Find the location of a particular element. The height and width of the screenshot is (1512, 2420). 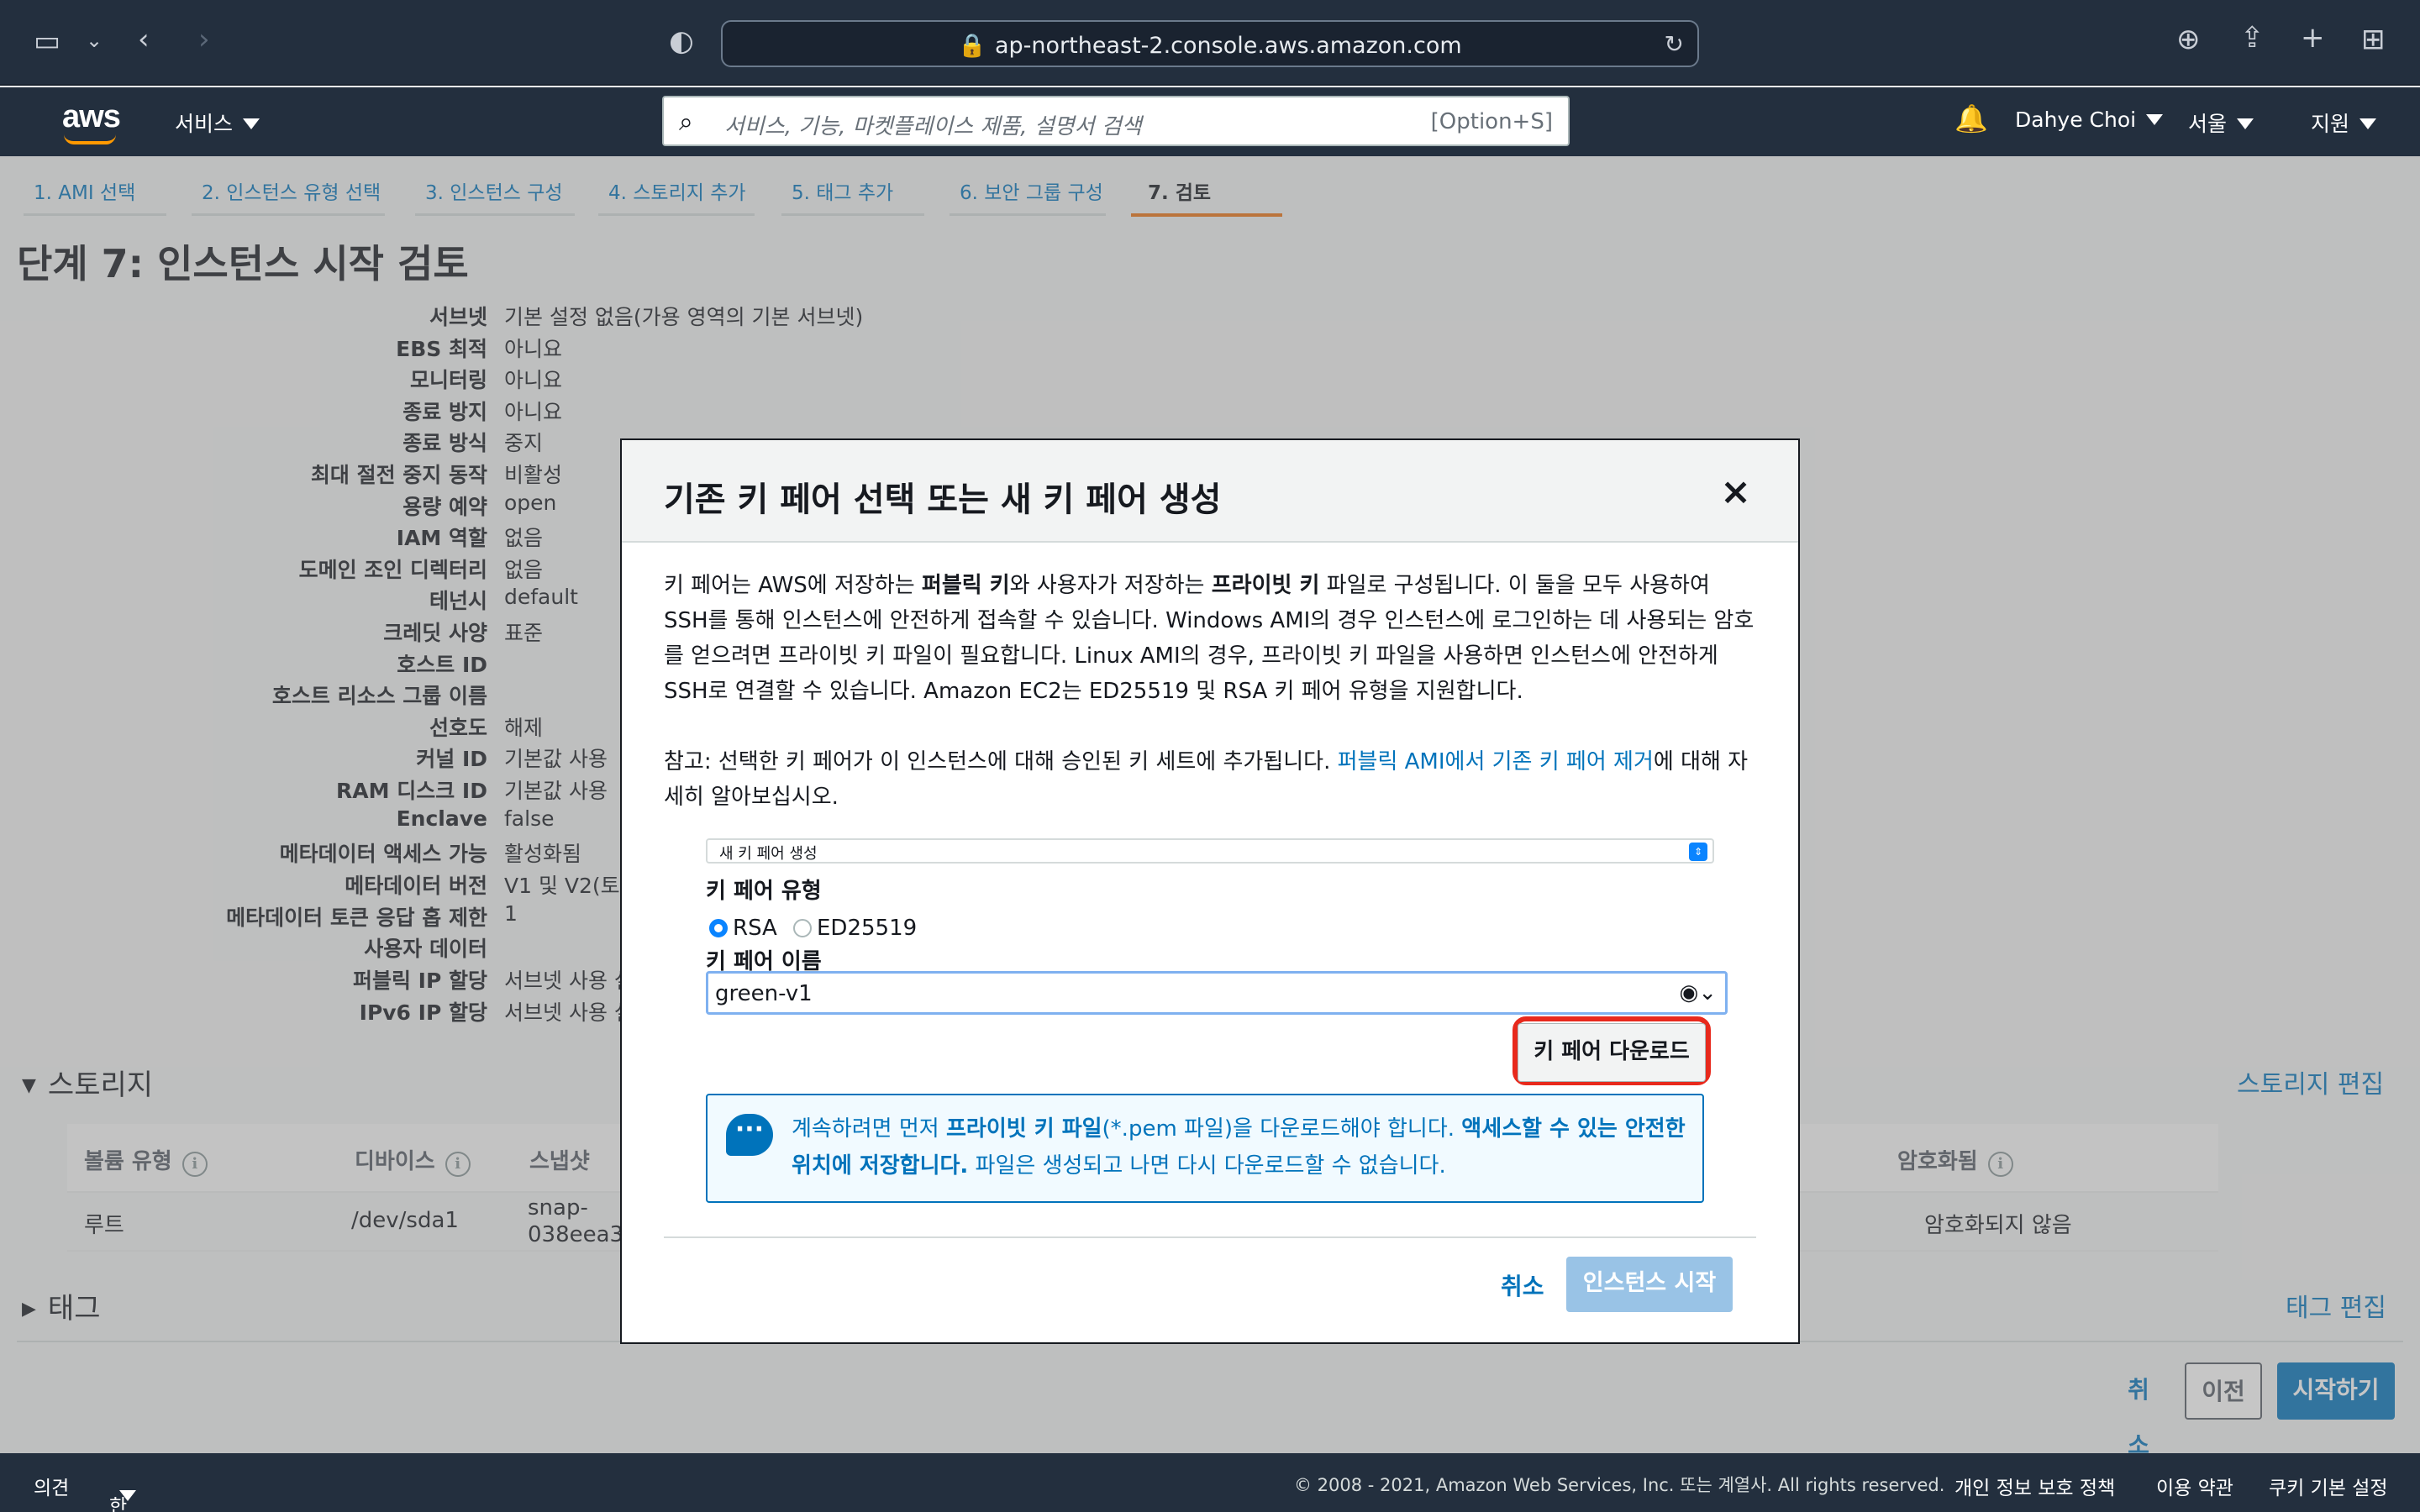

detail-row: 도메인 조인 디렉터리 없음 is located at coordinates (271, 569).